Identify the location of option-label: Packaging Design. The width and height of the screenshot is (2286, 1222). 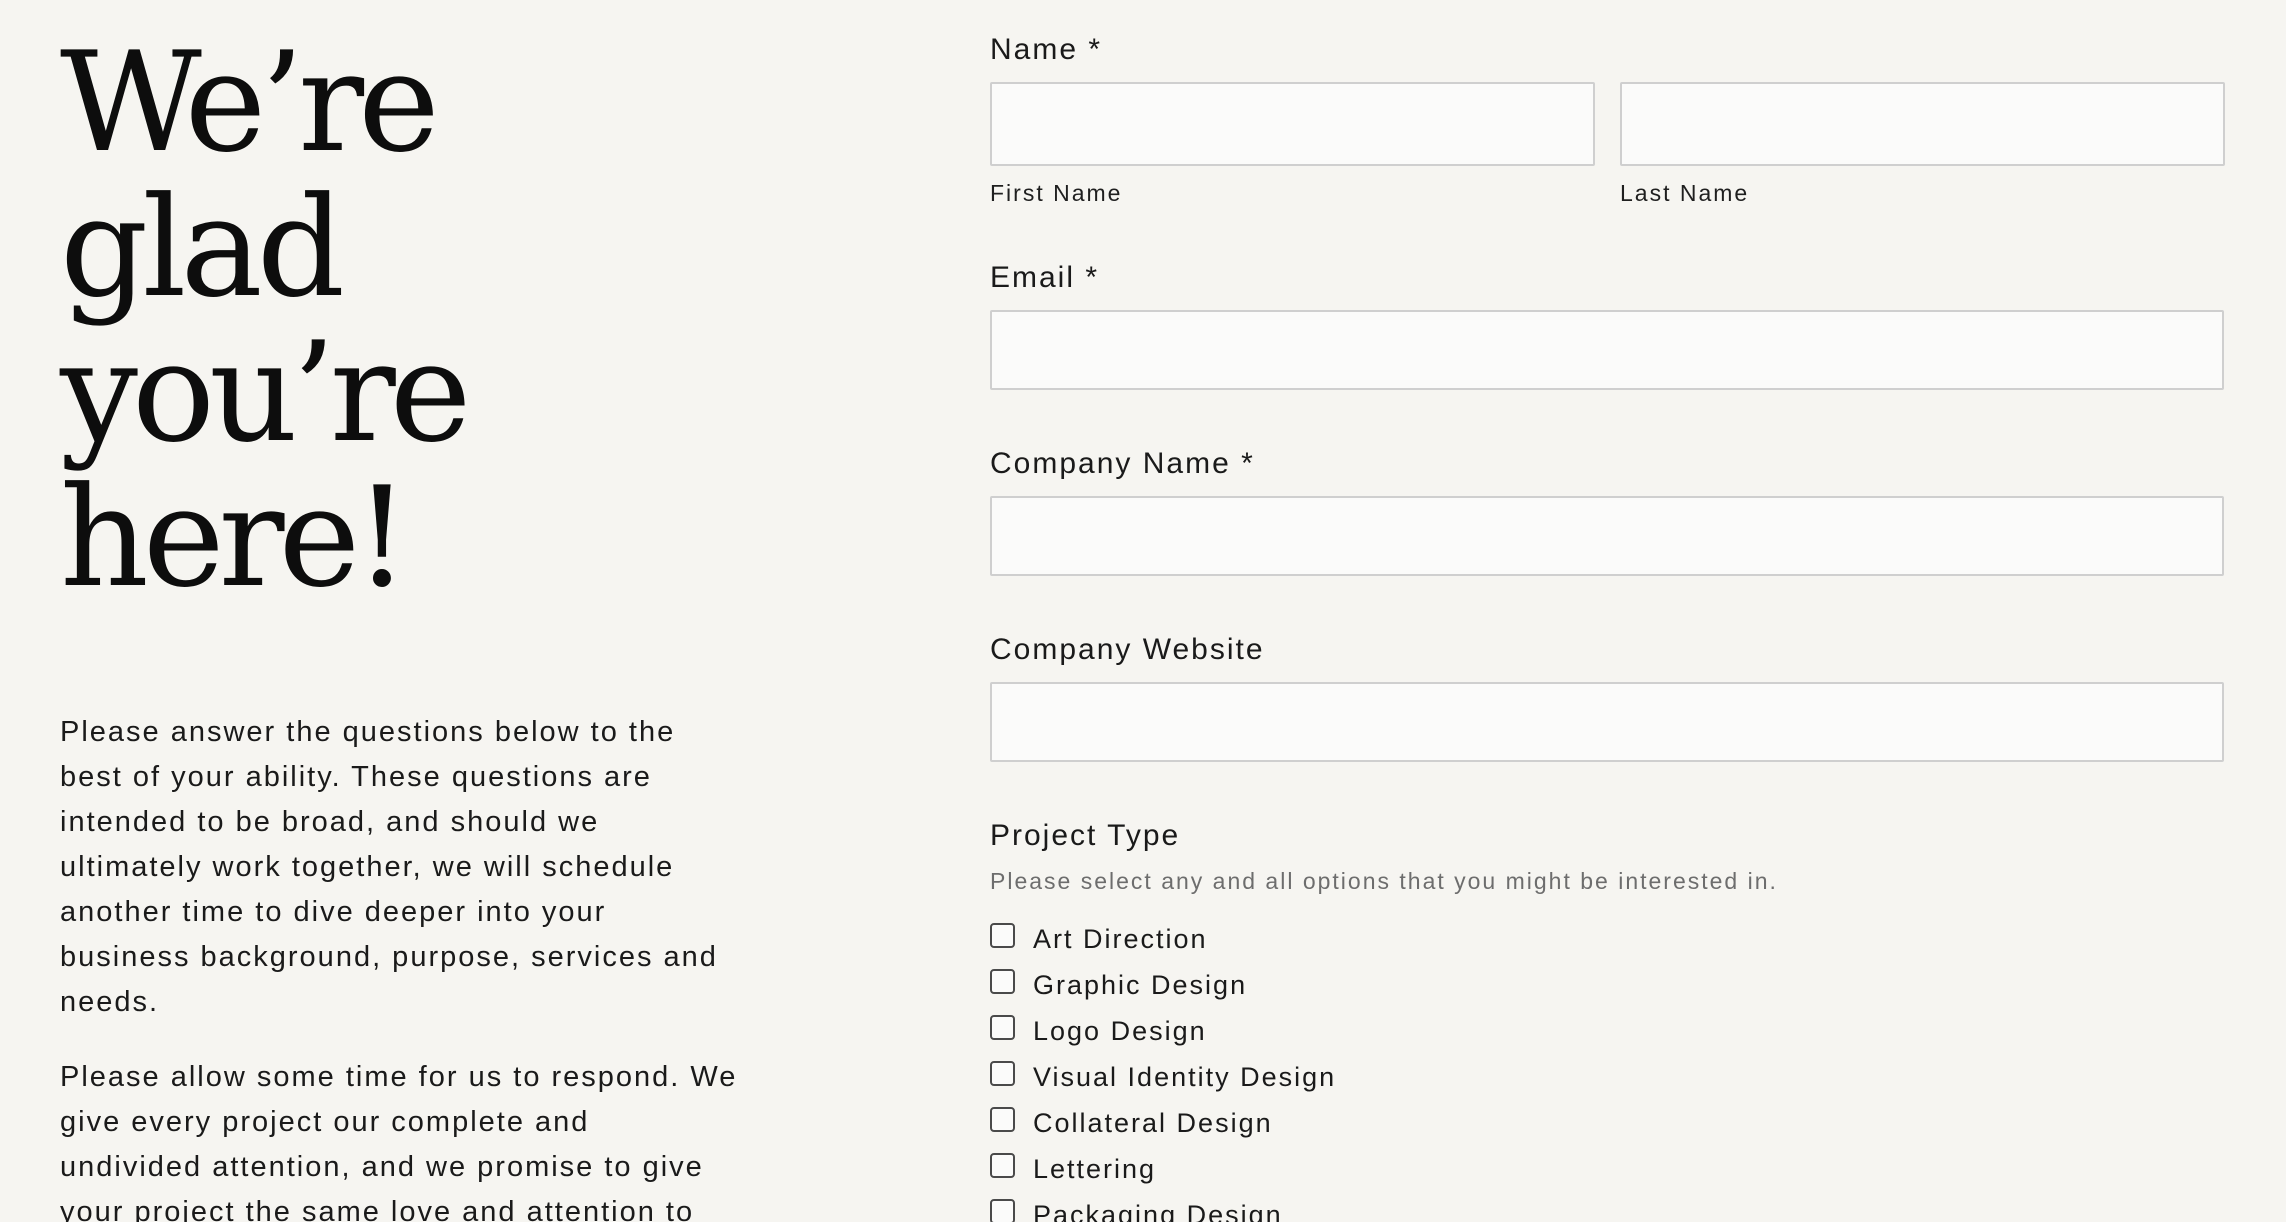
(1158, 1210).